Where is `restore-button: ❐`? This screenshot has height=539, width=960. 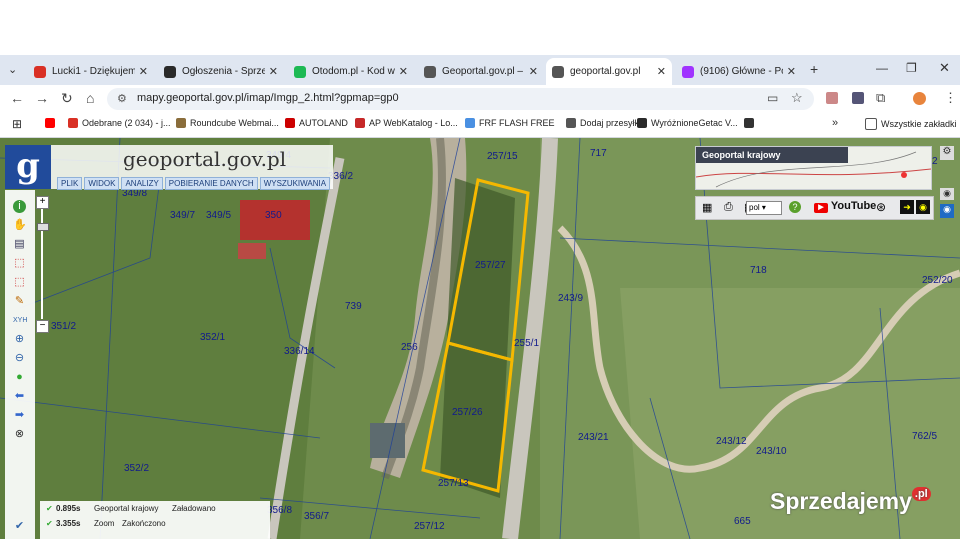 restore-button: ❐ is located at coordinates (911, 68).